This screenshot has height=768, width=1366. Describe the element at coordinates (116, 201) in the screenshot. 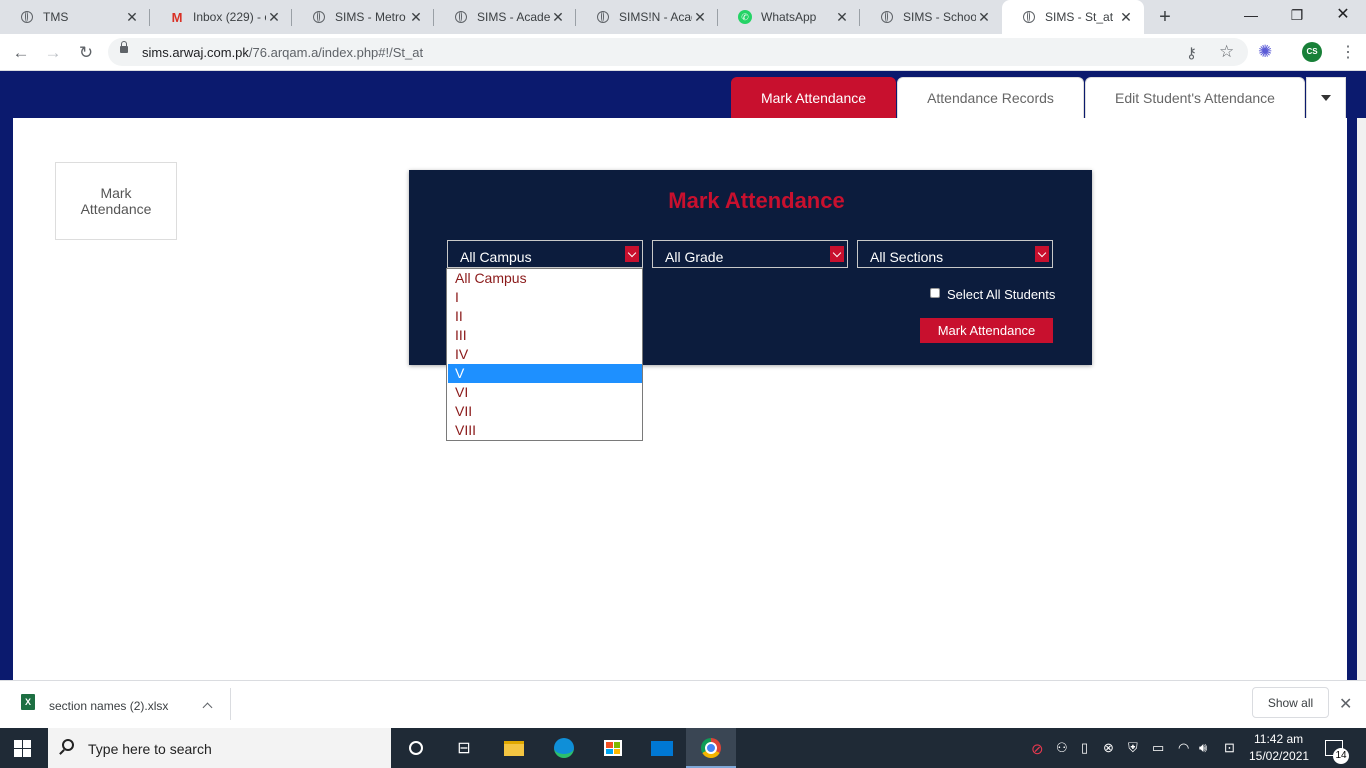

I see `side-mark-attendance-button: Mark Attendance` at that location.